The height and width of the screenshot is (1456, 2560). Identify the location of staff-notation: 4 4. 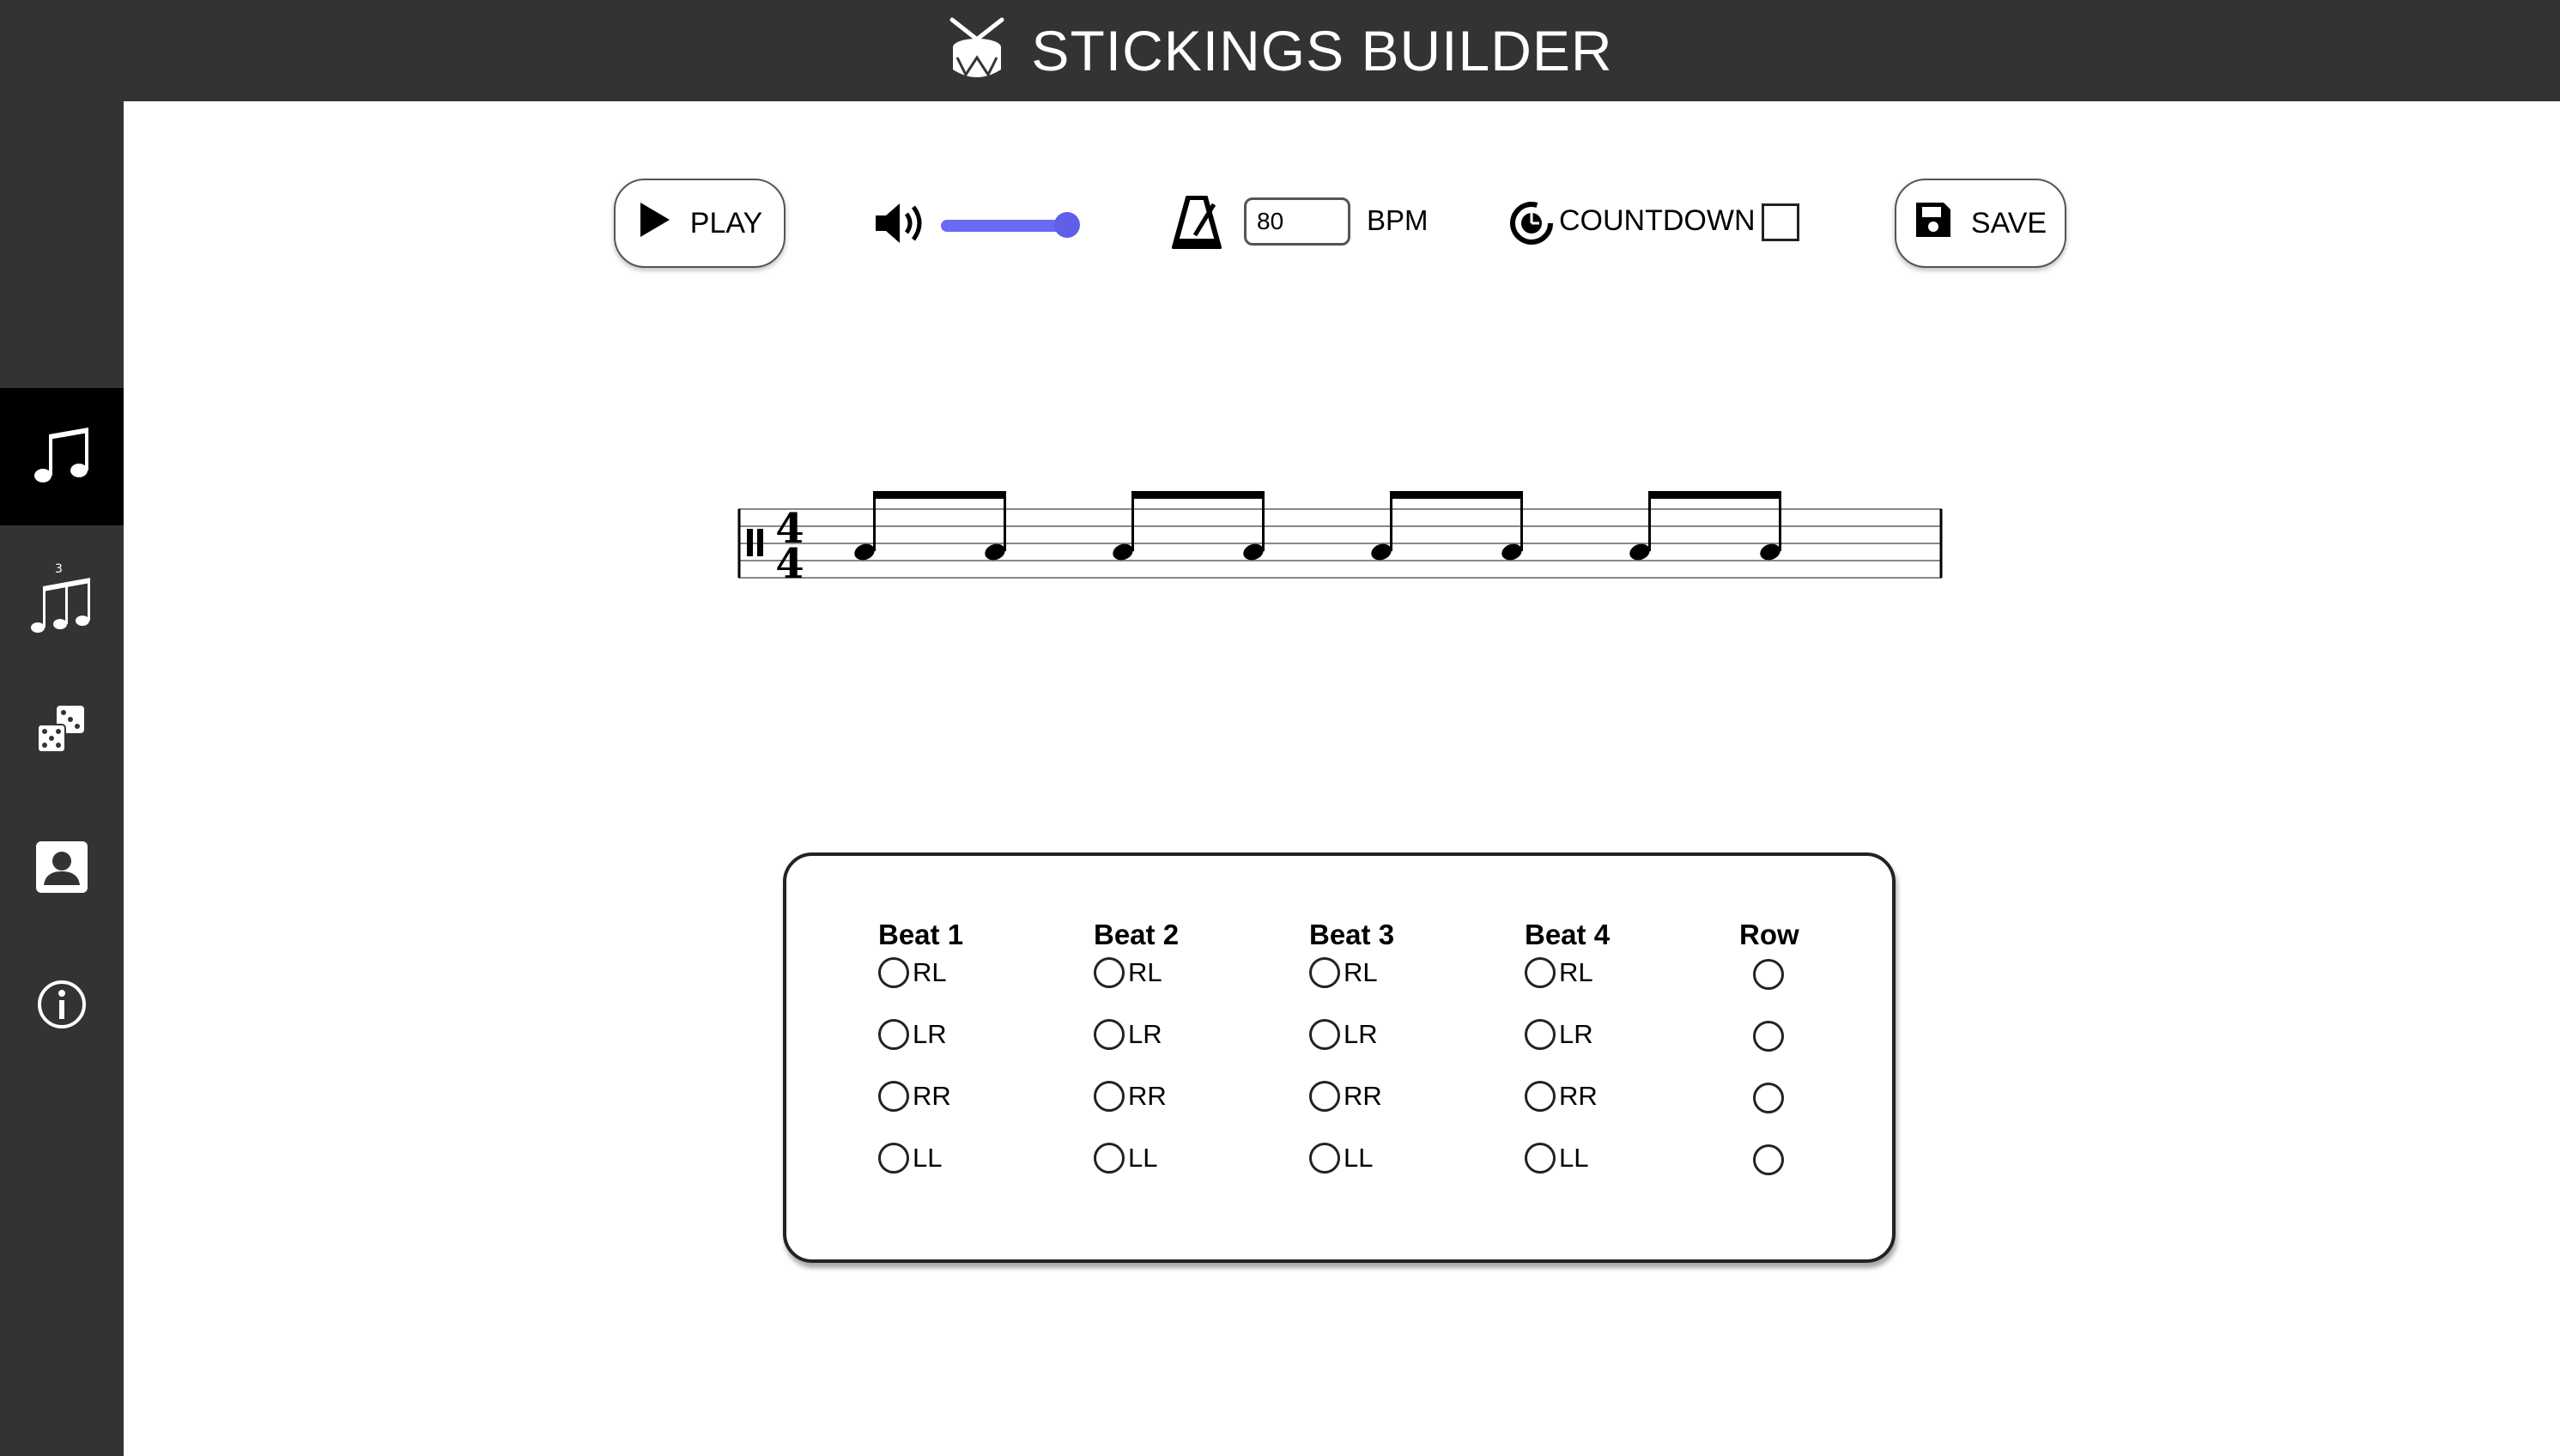
(1340, 539).